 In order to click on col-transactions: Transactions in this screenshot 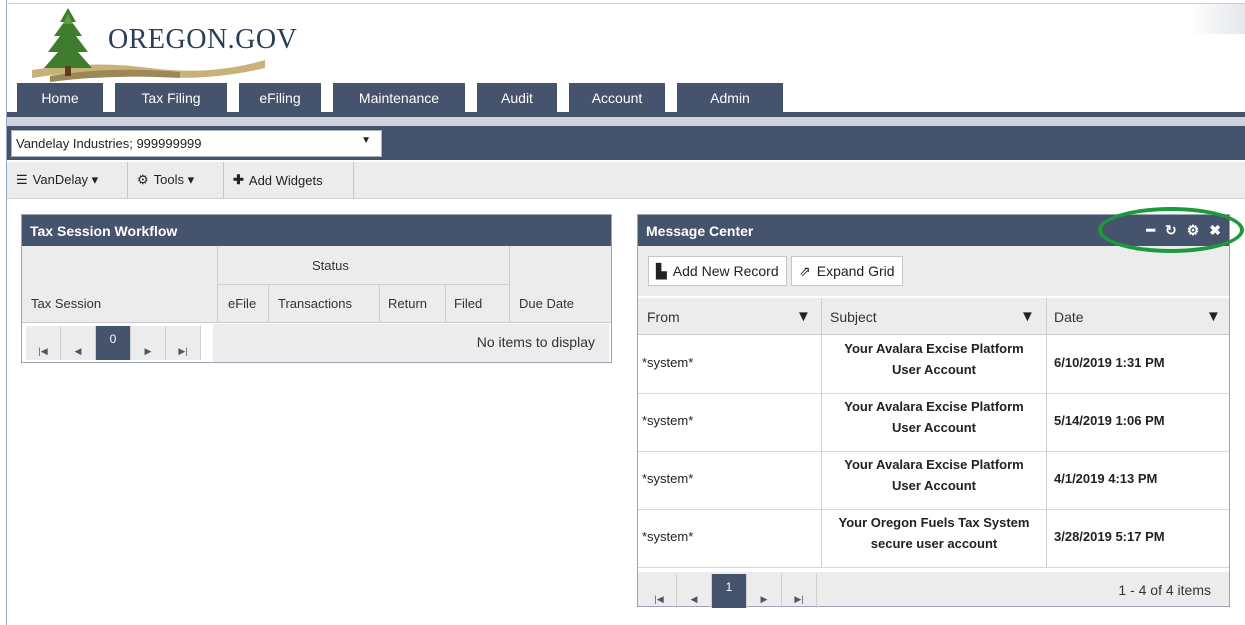, I will do `click(315, 303)`.